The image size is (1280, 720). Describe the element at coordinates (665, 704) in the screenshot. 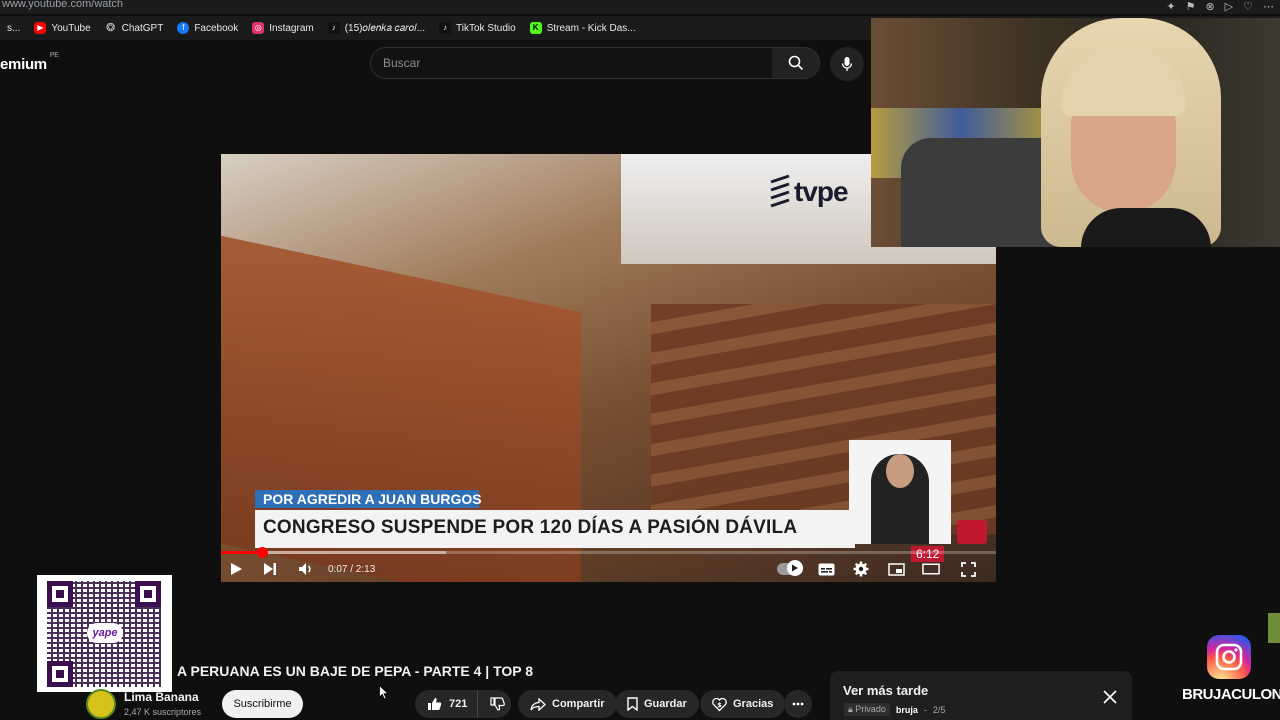

I see `save-label: Guardar` at that location.